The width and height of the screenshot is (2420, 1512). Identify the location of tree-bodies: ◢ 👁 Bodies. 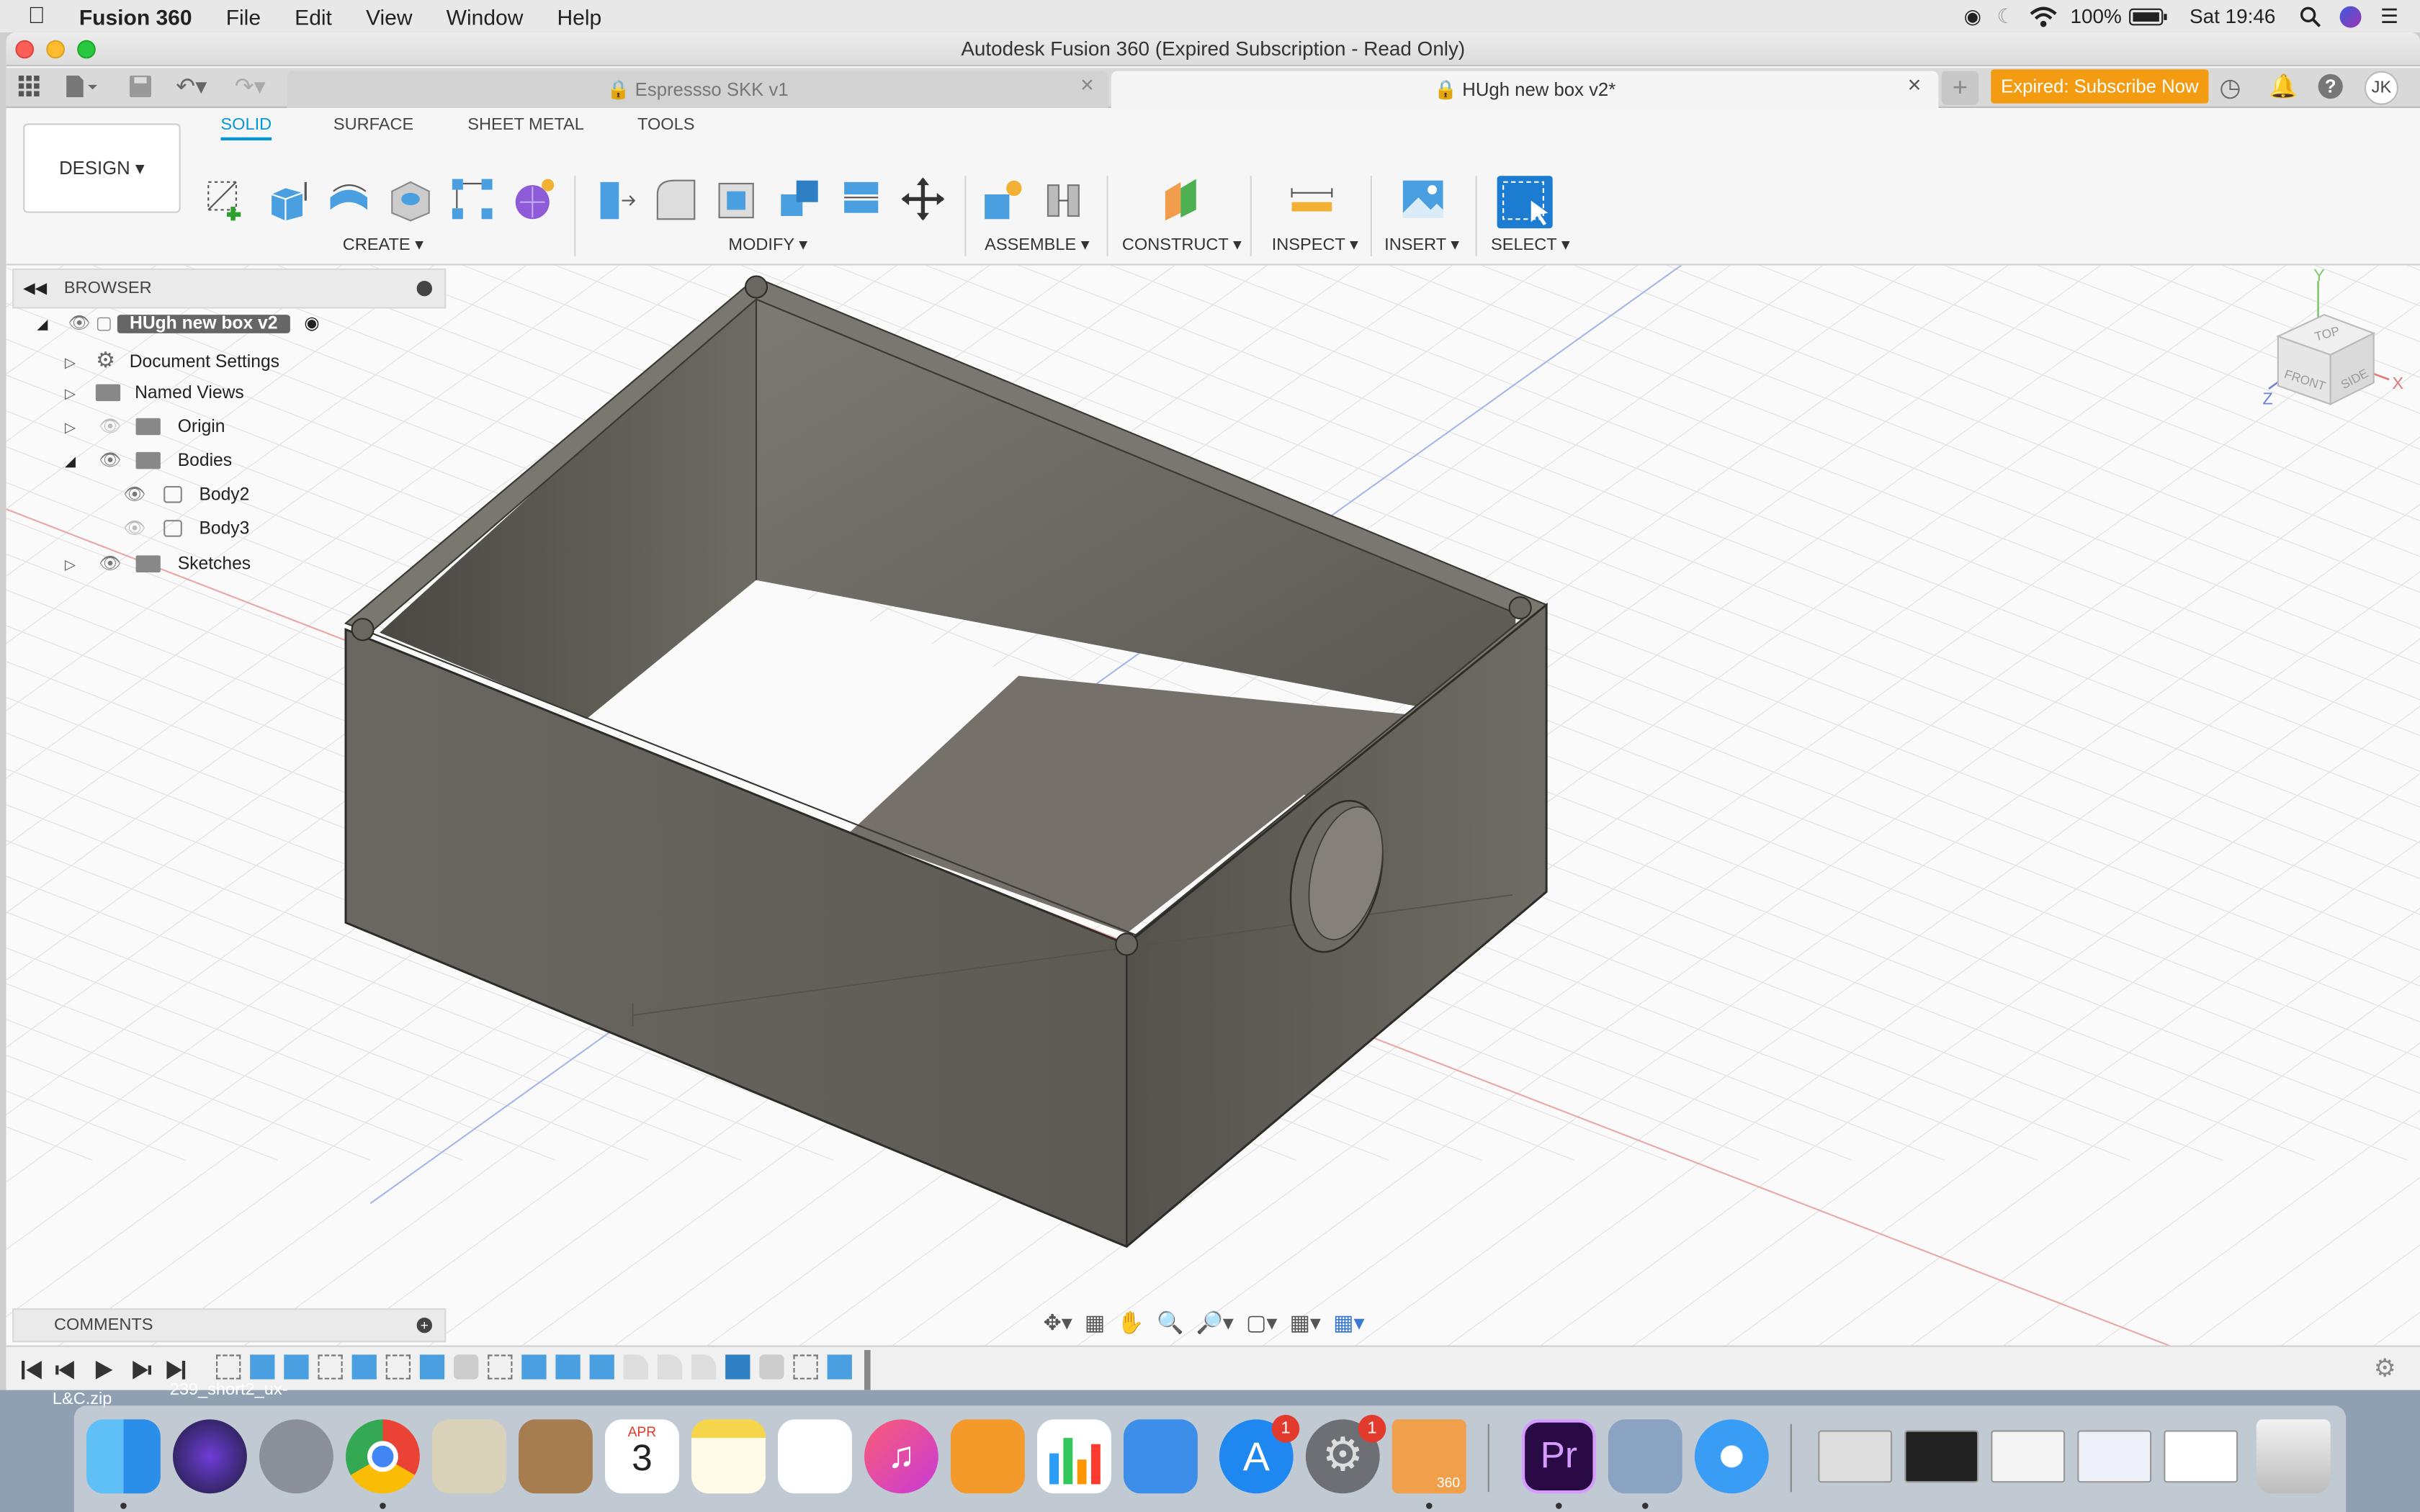
(148, 461).